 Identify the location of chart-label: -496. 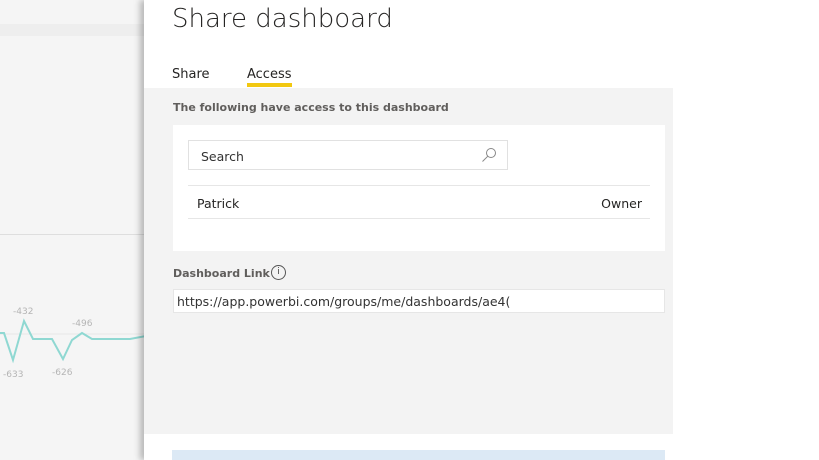
(82, 324).